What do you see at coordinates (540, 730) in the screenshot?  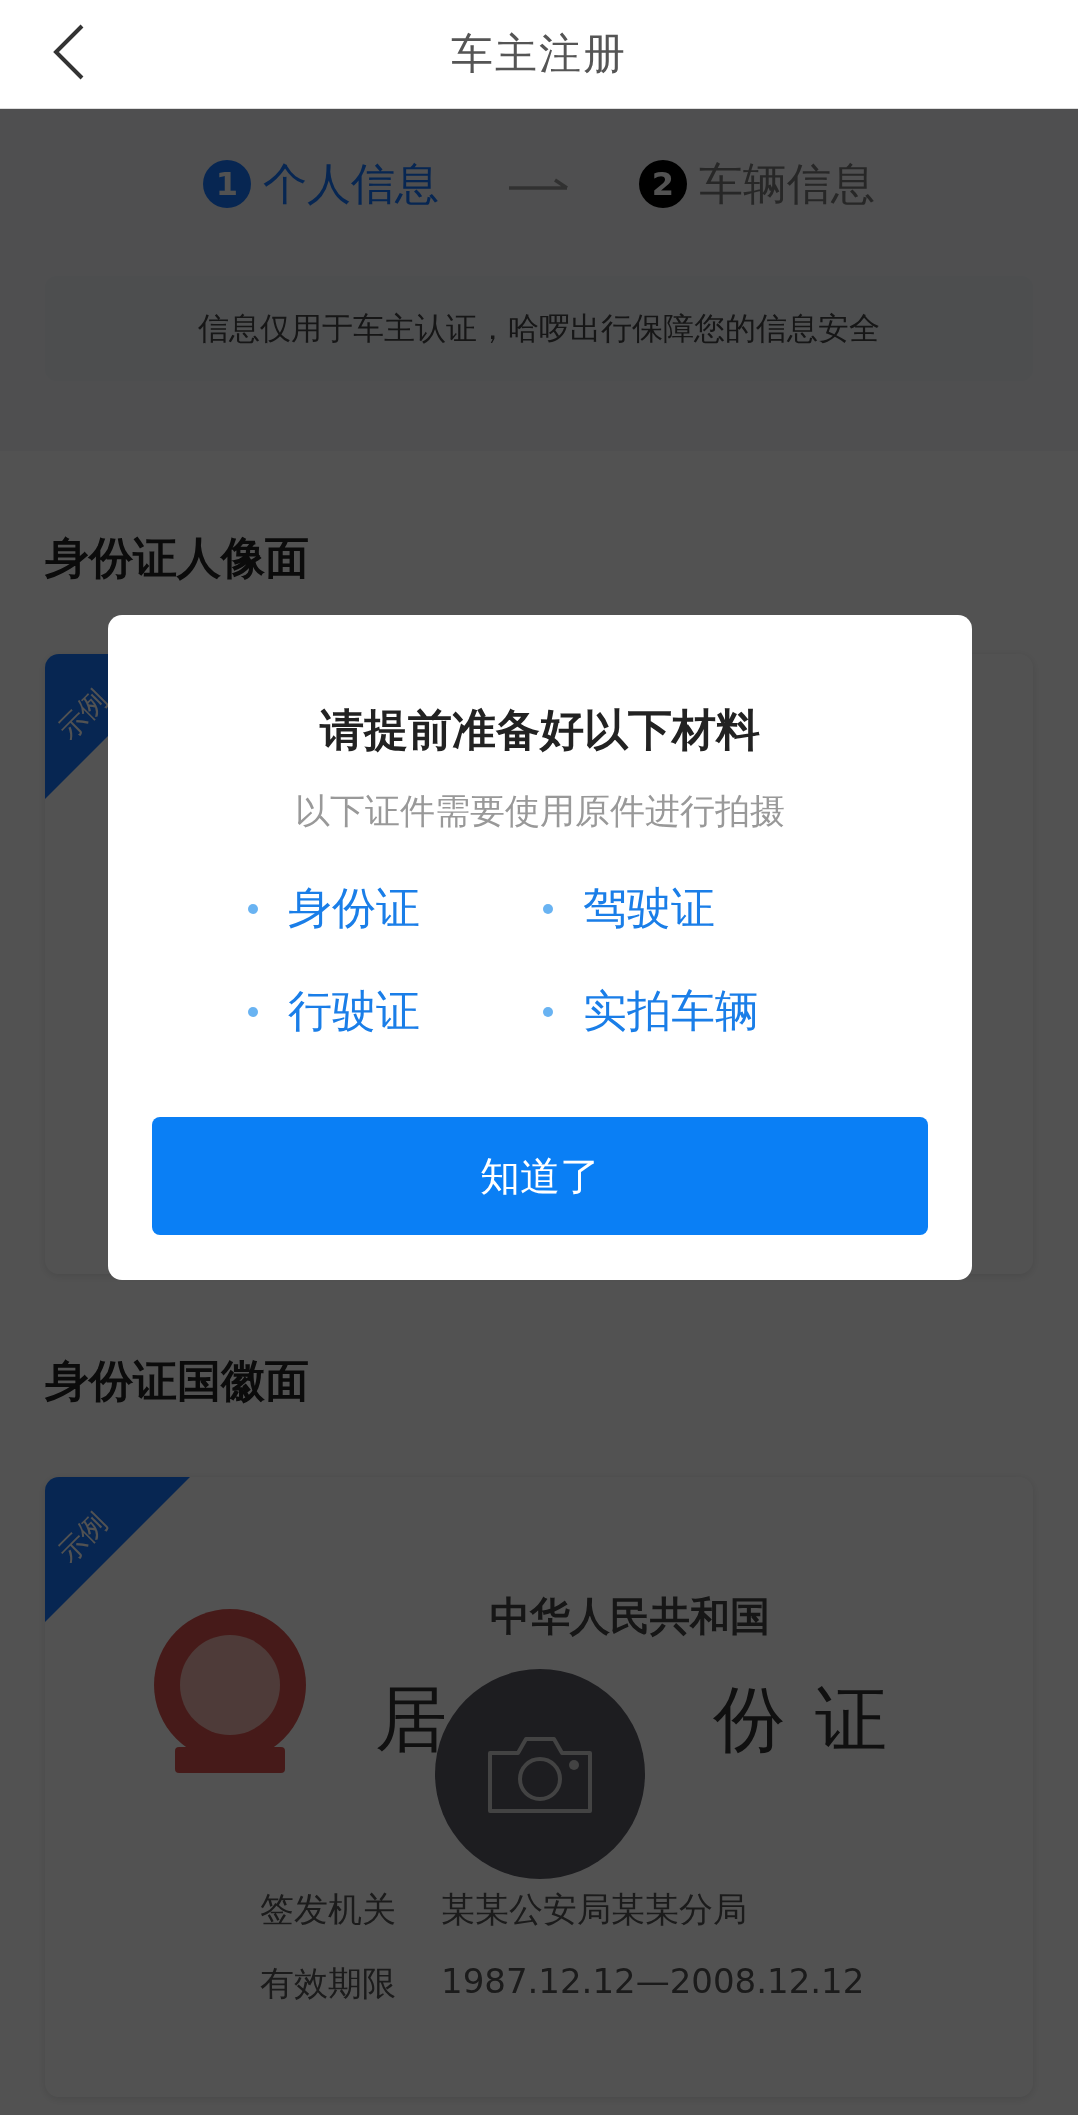 I see `dialog-title: 请提前准备好以下材料` at bounding box center [540, 730].